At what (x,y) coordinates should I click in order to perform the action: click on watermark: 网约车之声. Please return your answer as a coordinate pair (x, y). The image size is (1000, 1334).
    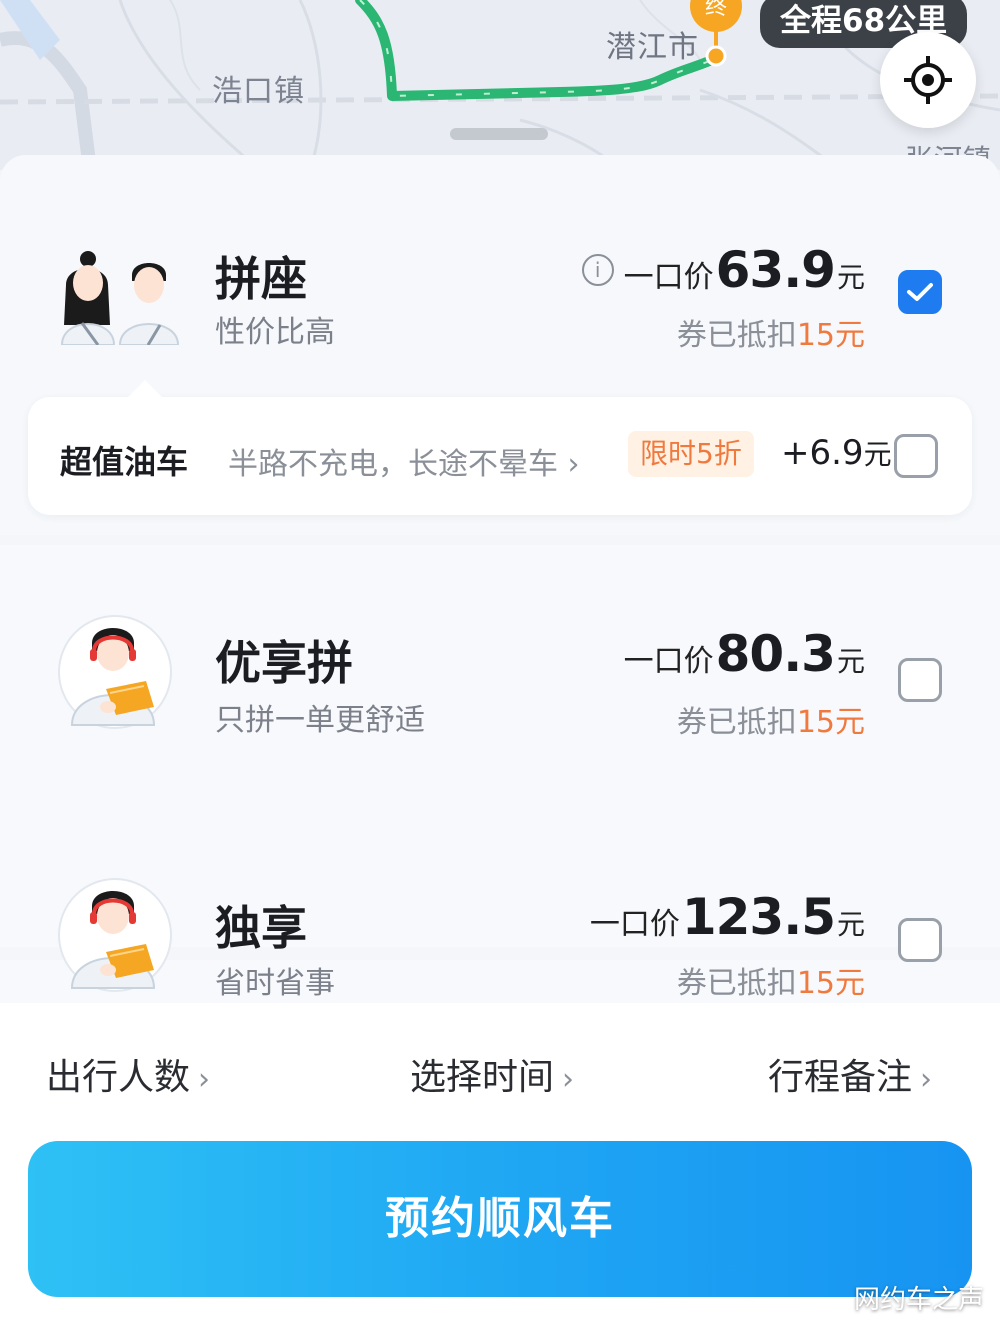
    Looking at the image, I should click on (918, 1300).